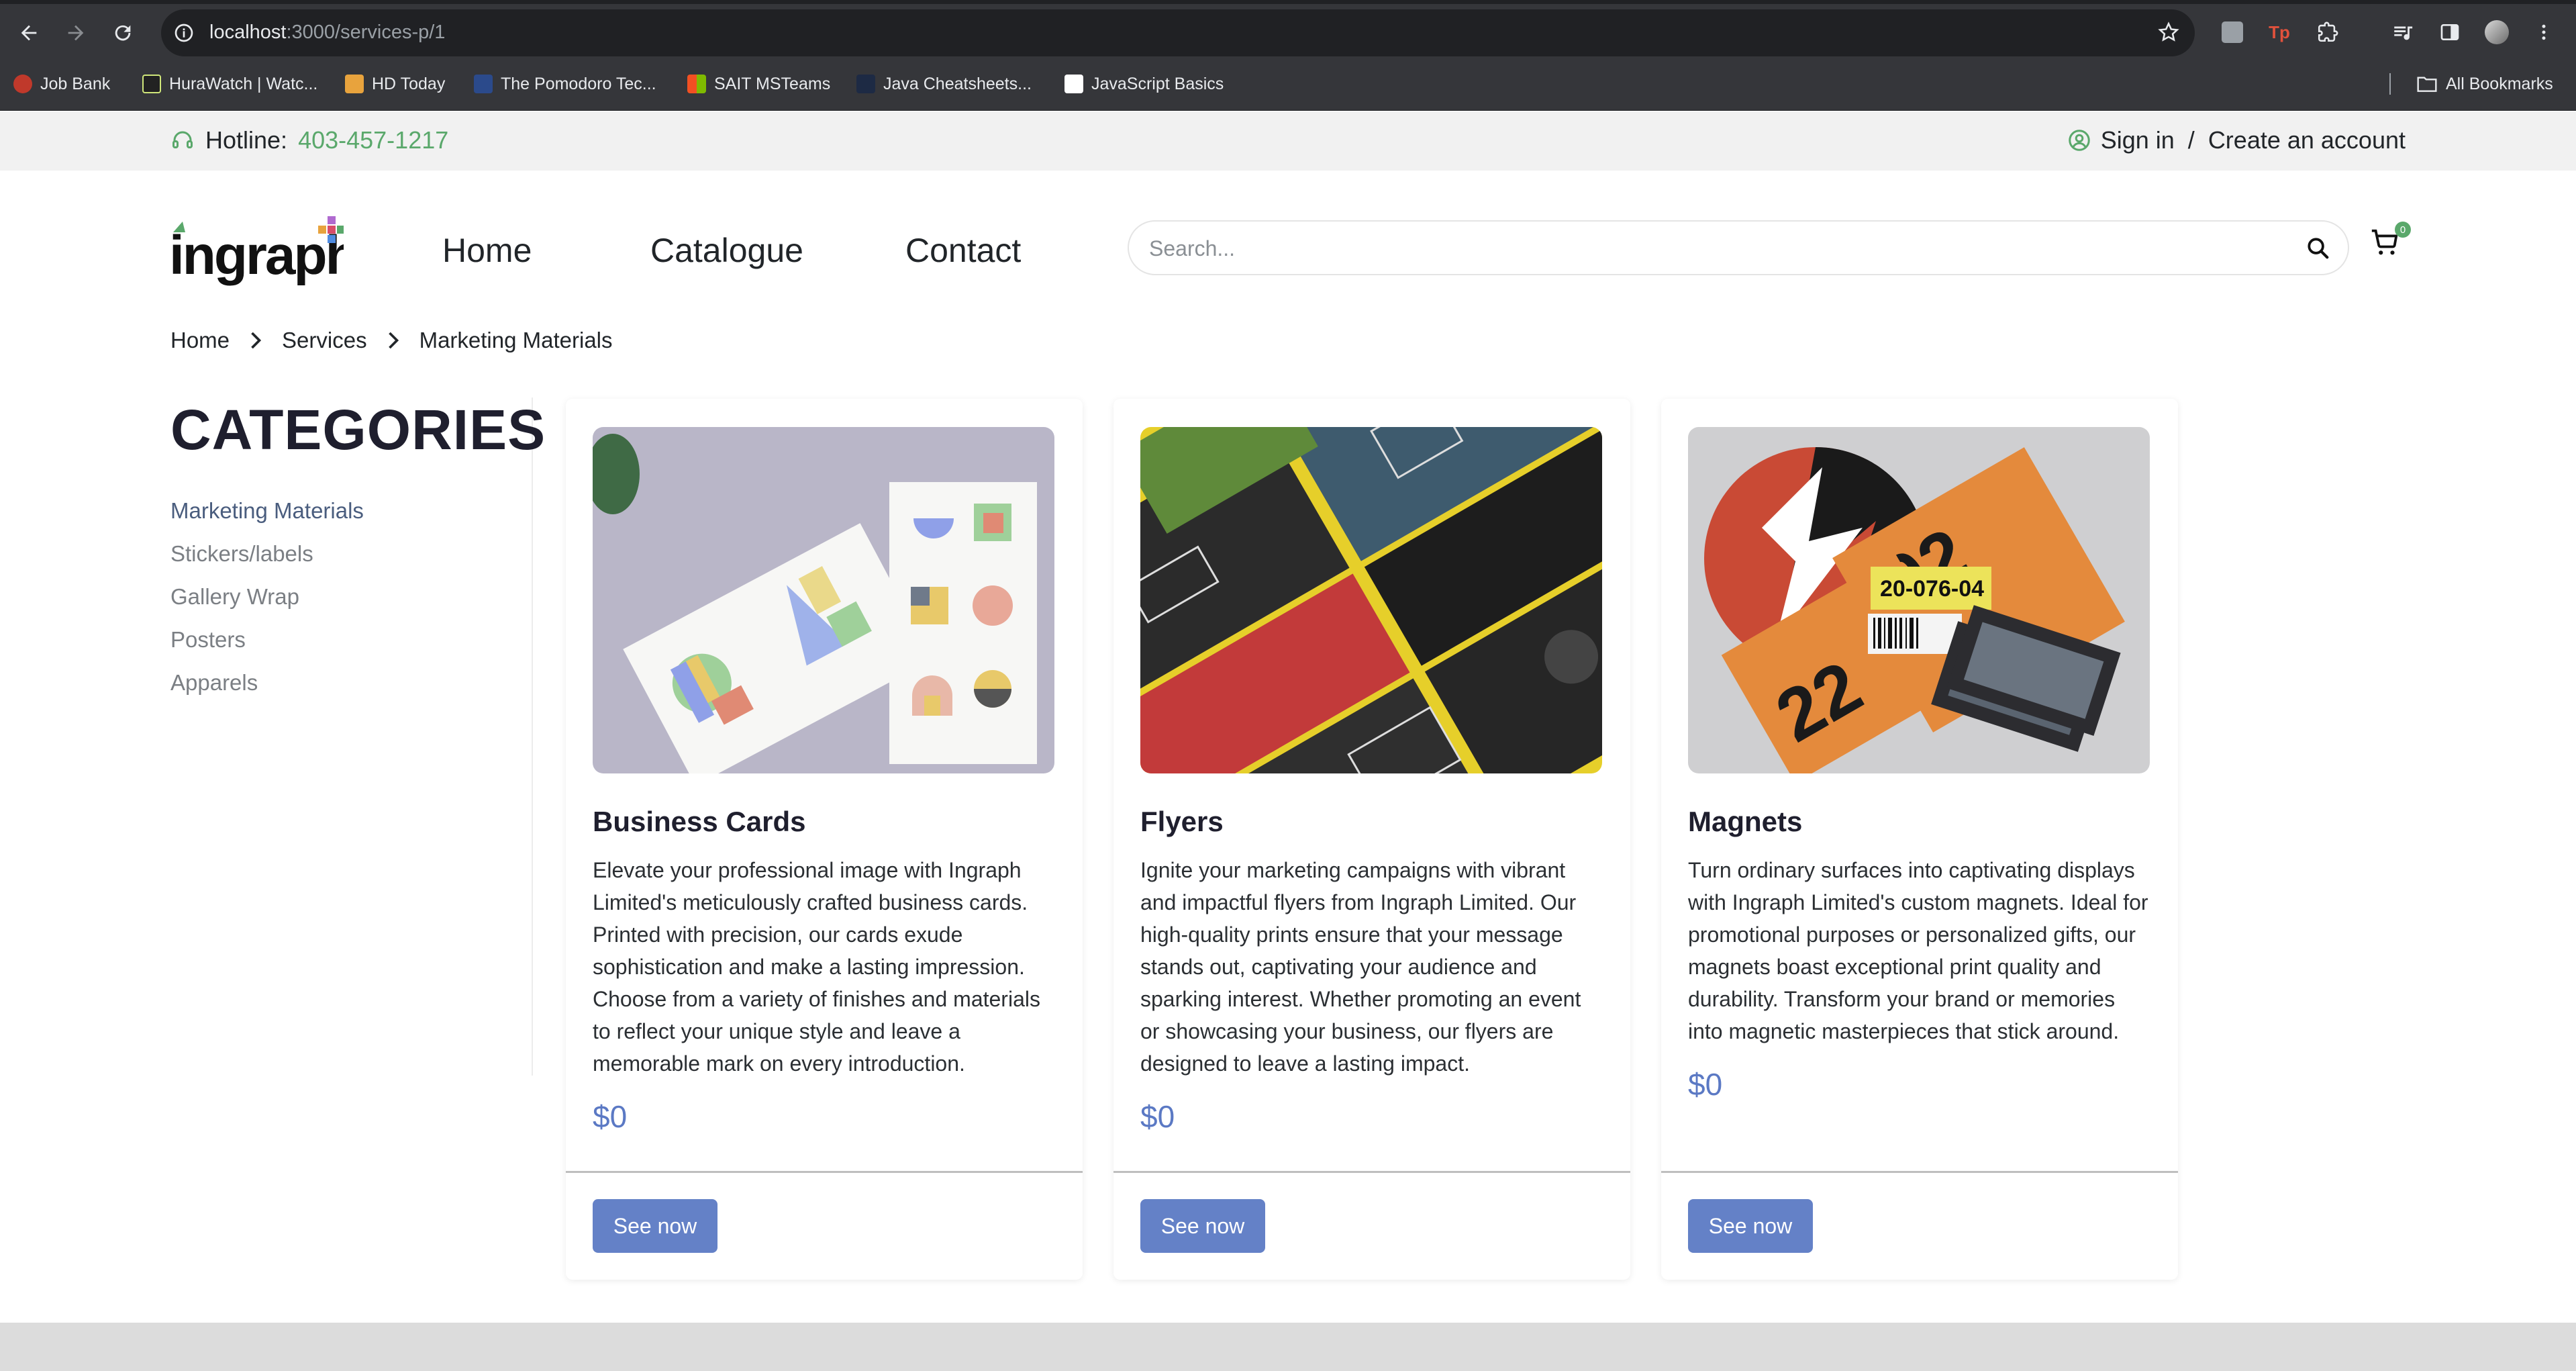 The width and height of the screenshot is (2576, 1371). Describe the element at coordinates (373, 140) in the screenshot. I see `hotline-number: 403-457-1217` at that location.